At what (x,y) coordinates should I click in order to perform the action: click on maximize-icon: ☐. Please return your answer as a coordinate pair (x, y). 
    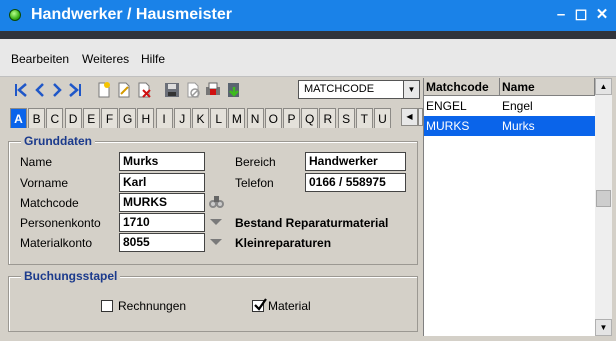
    Looking at the image, I should click on (581, 15).